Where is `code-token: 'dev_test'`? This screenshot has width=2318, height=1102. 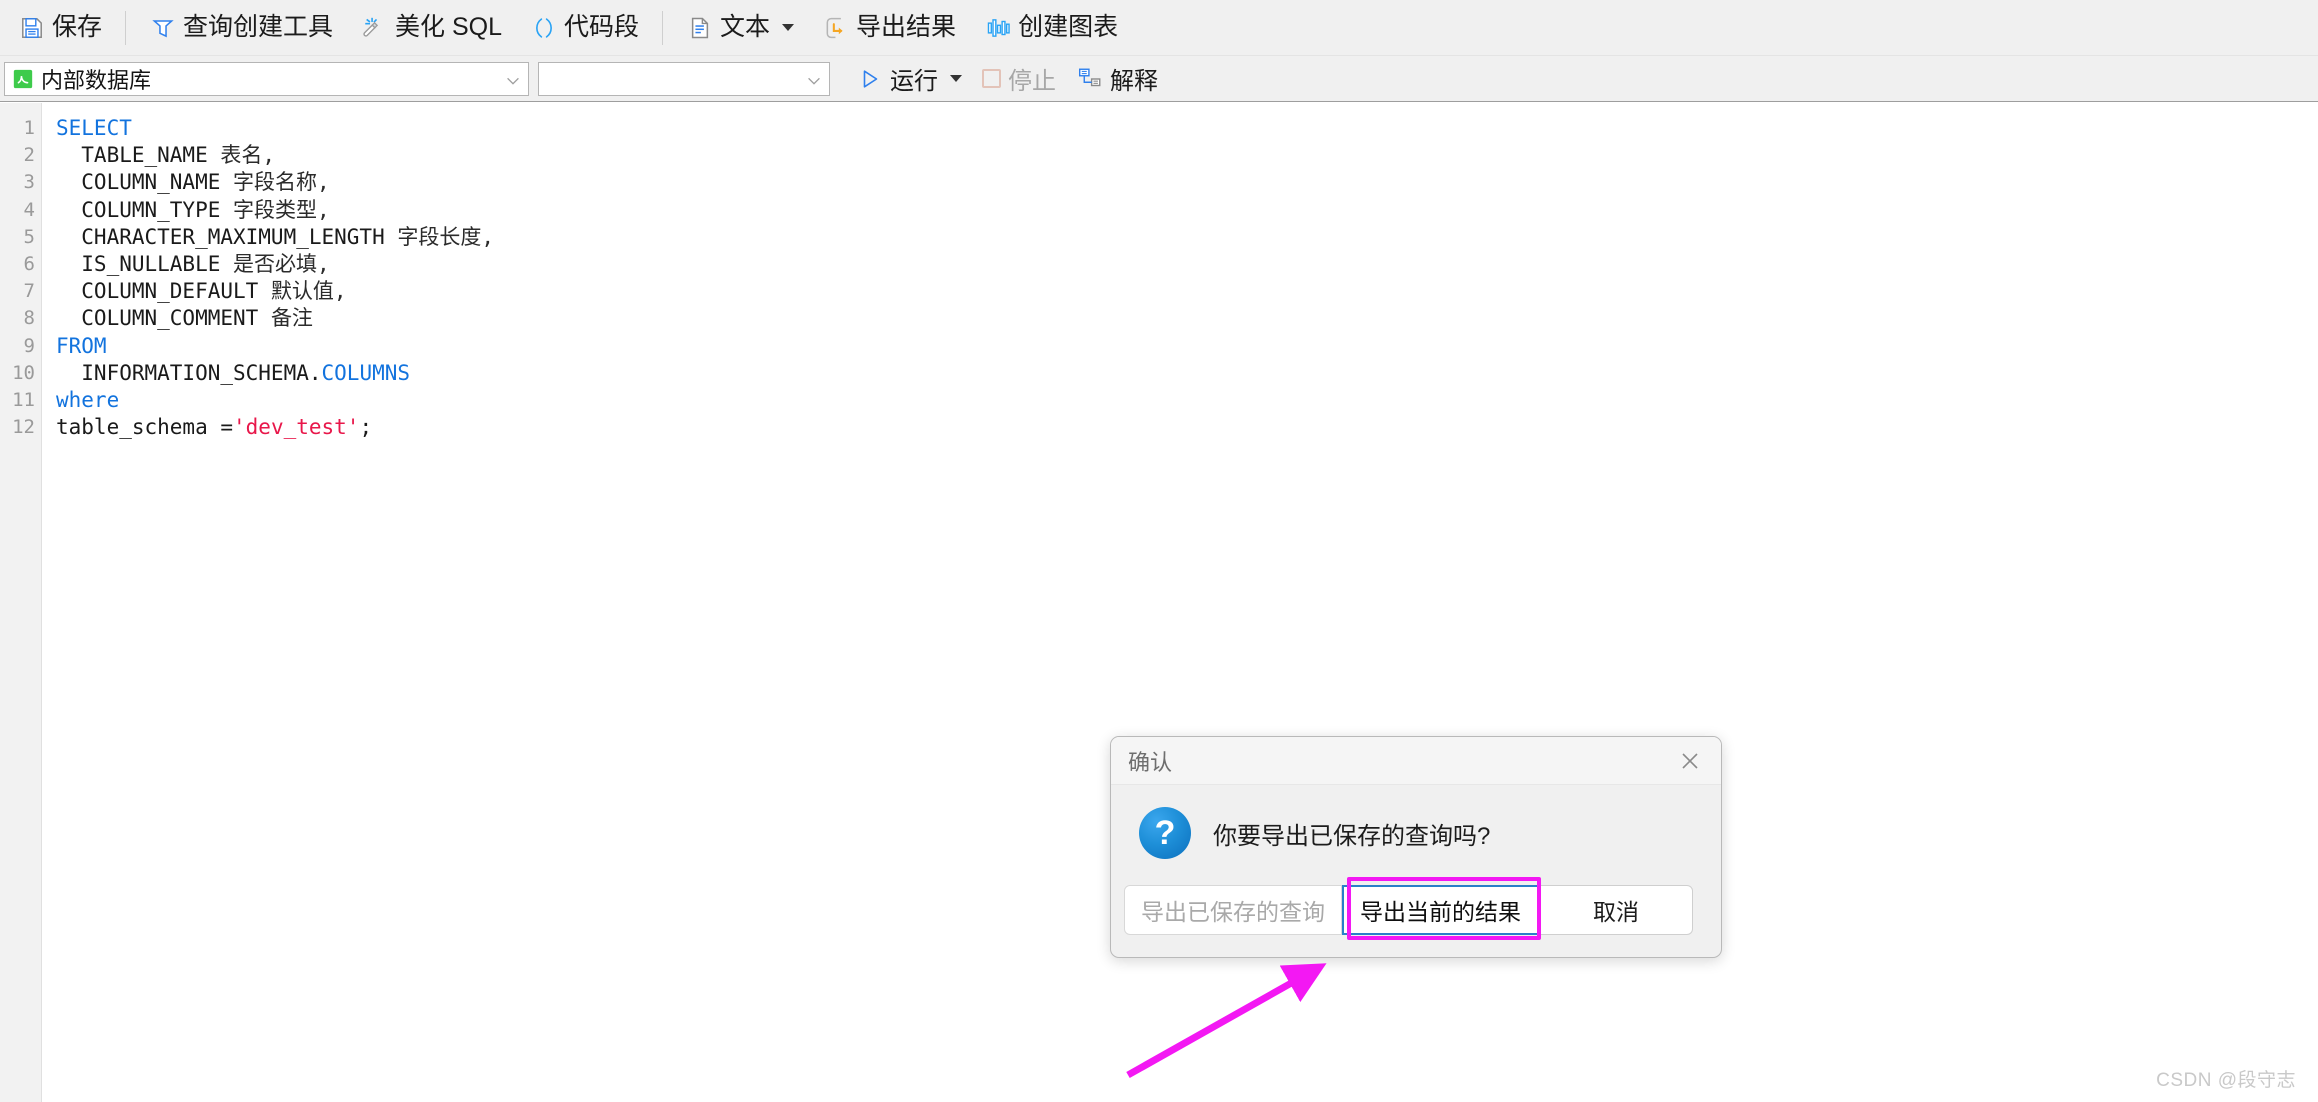
code-token: 'dev_test' is located at coordinates (296, 427).